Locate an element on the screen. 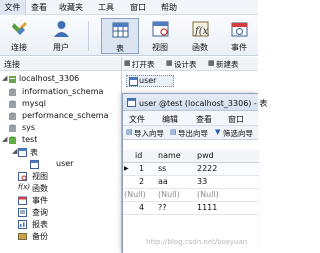 The image size is (320, 253). filter-wizard-button: 筛选向导 is located at coordinates (238, 133).